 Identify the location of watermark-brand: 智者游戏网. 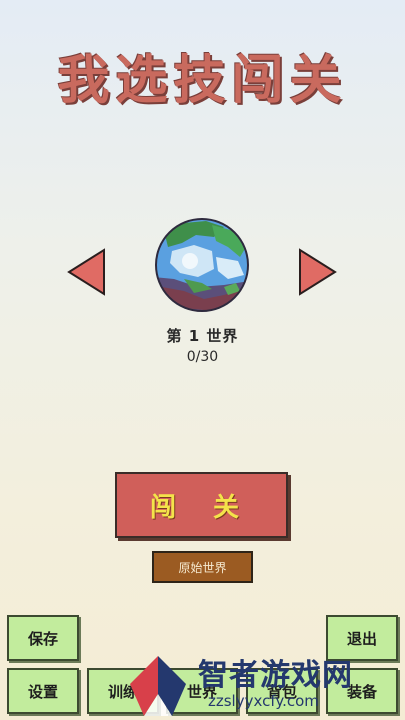
(275, 675).